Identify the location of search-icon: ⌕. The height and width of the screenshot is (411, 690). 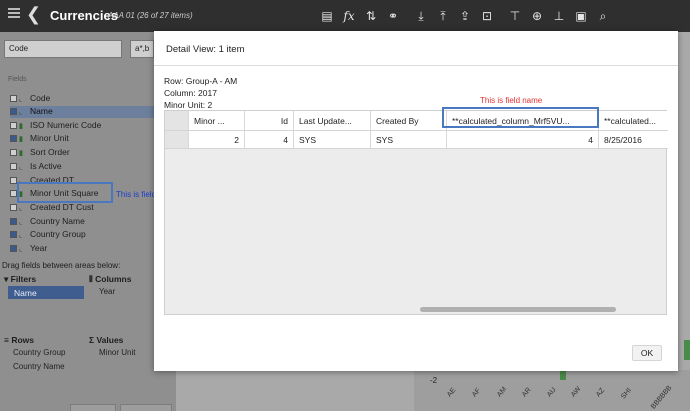
(603, 16).